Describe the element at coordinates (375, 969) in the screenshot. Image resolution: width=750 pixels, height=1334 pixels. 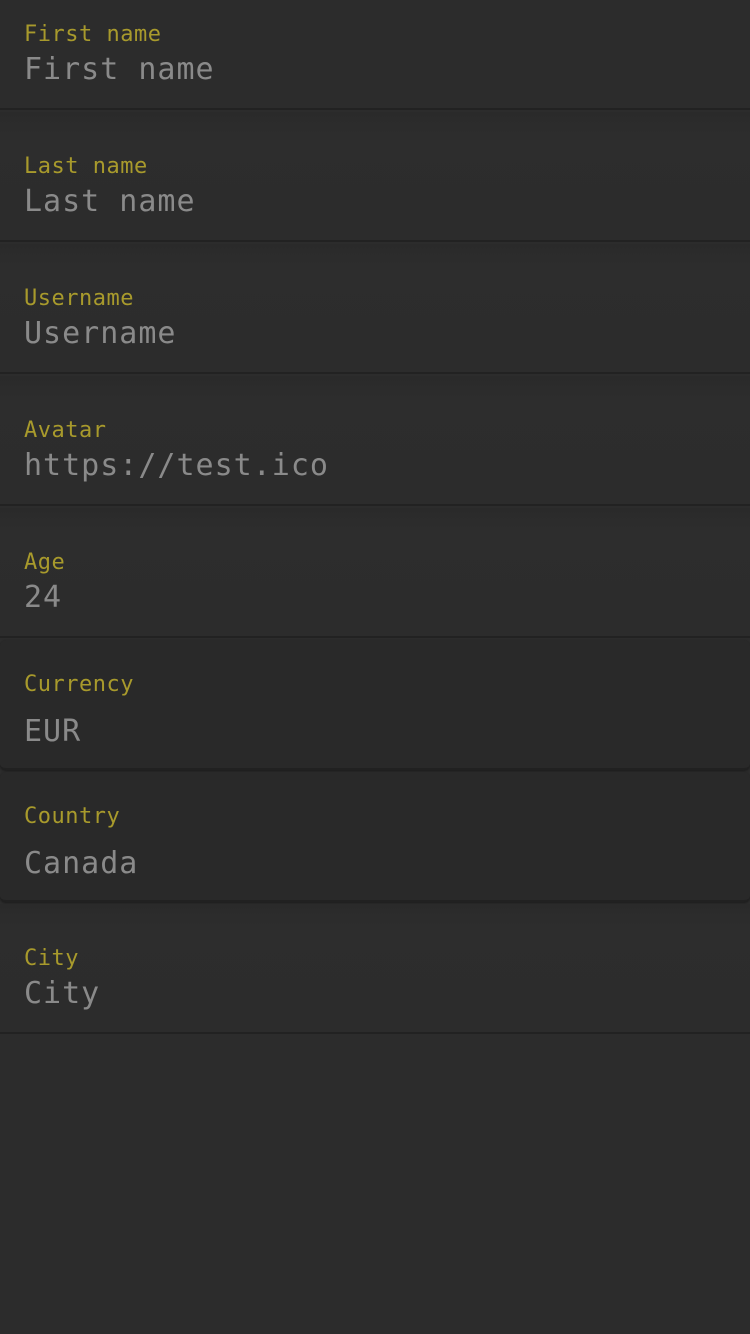
I see `city-field: City City` at that location.